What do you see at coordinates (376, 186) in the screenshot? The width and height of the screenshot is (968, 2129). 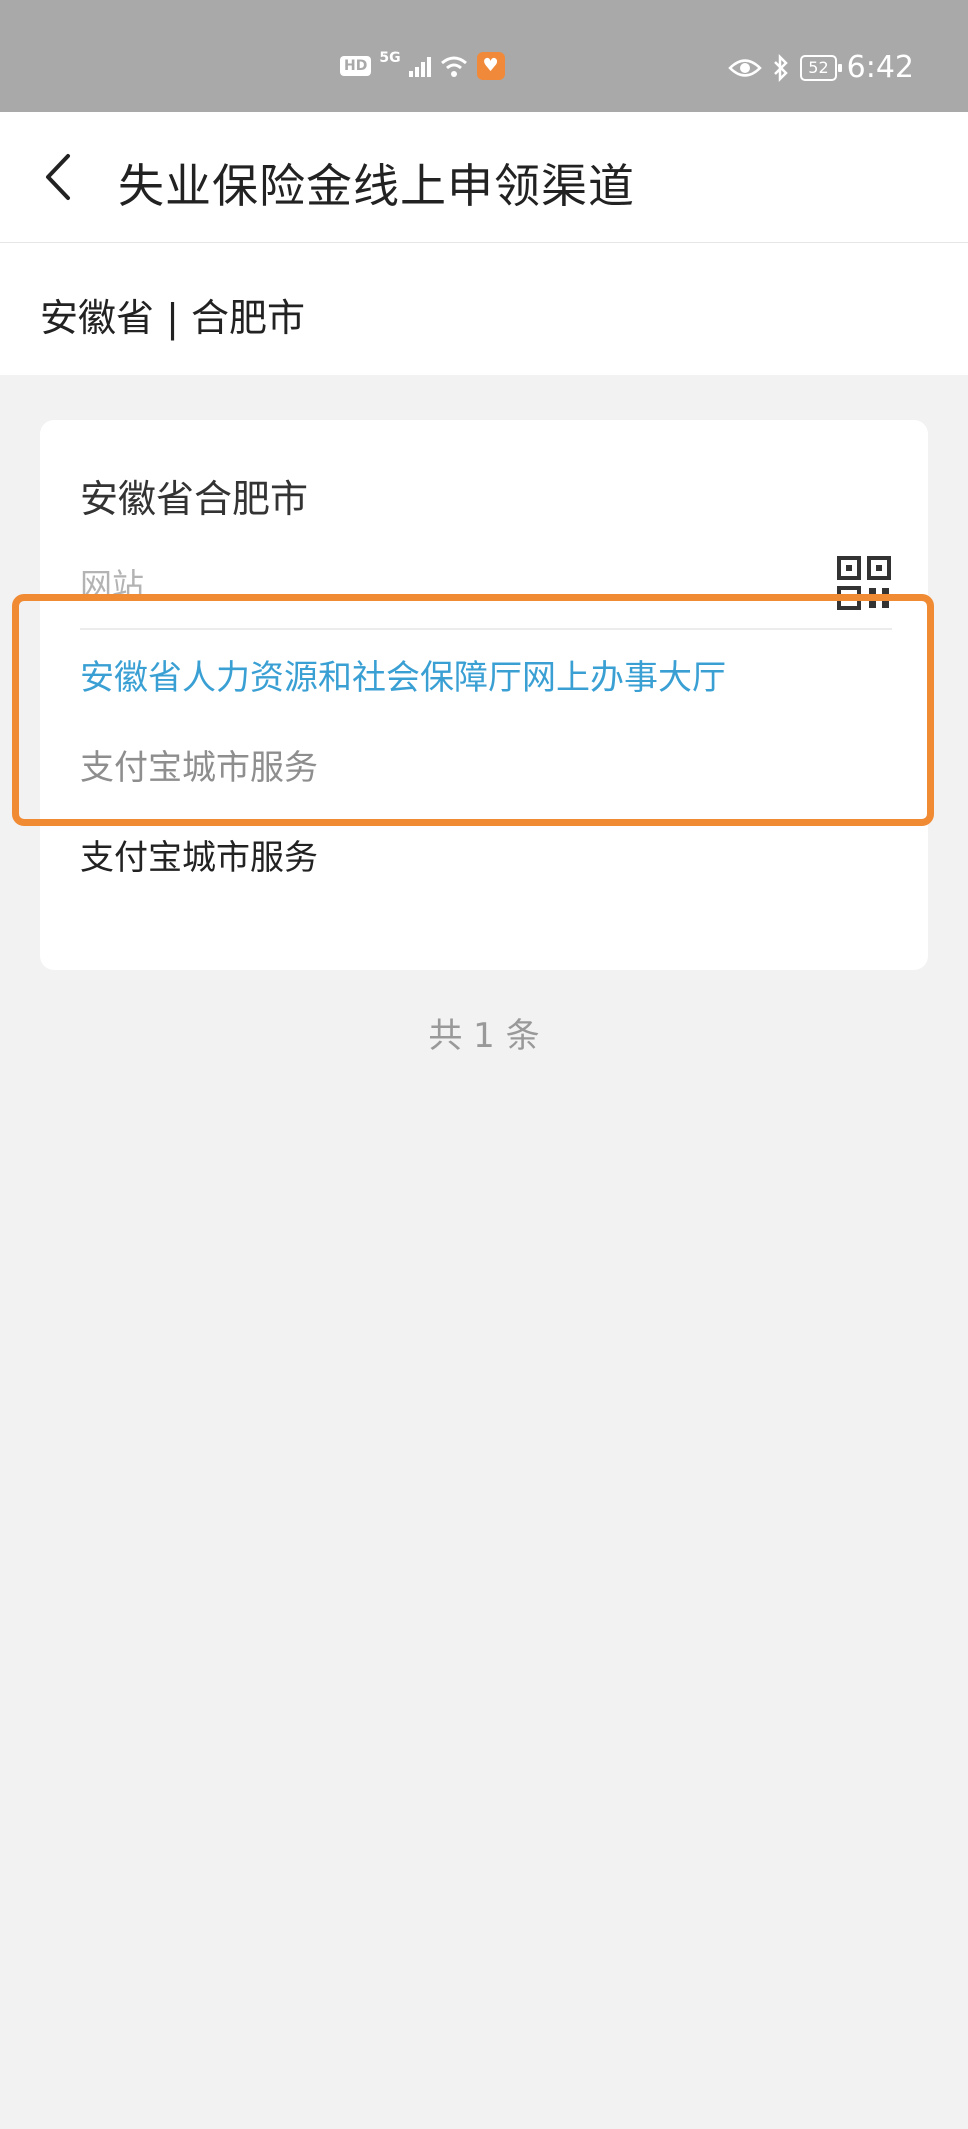 I see `page-title: 失业保险金线上申领渠道` at bounding box center [376, 186].